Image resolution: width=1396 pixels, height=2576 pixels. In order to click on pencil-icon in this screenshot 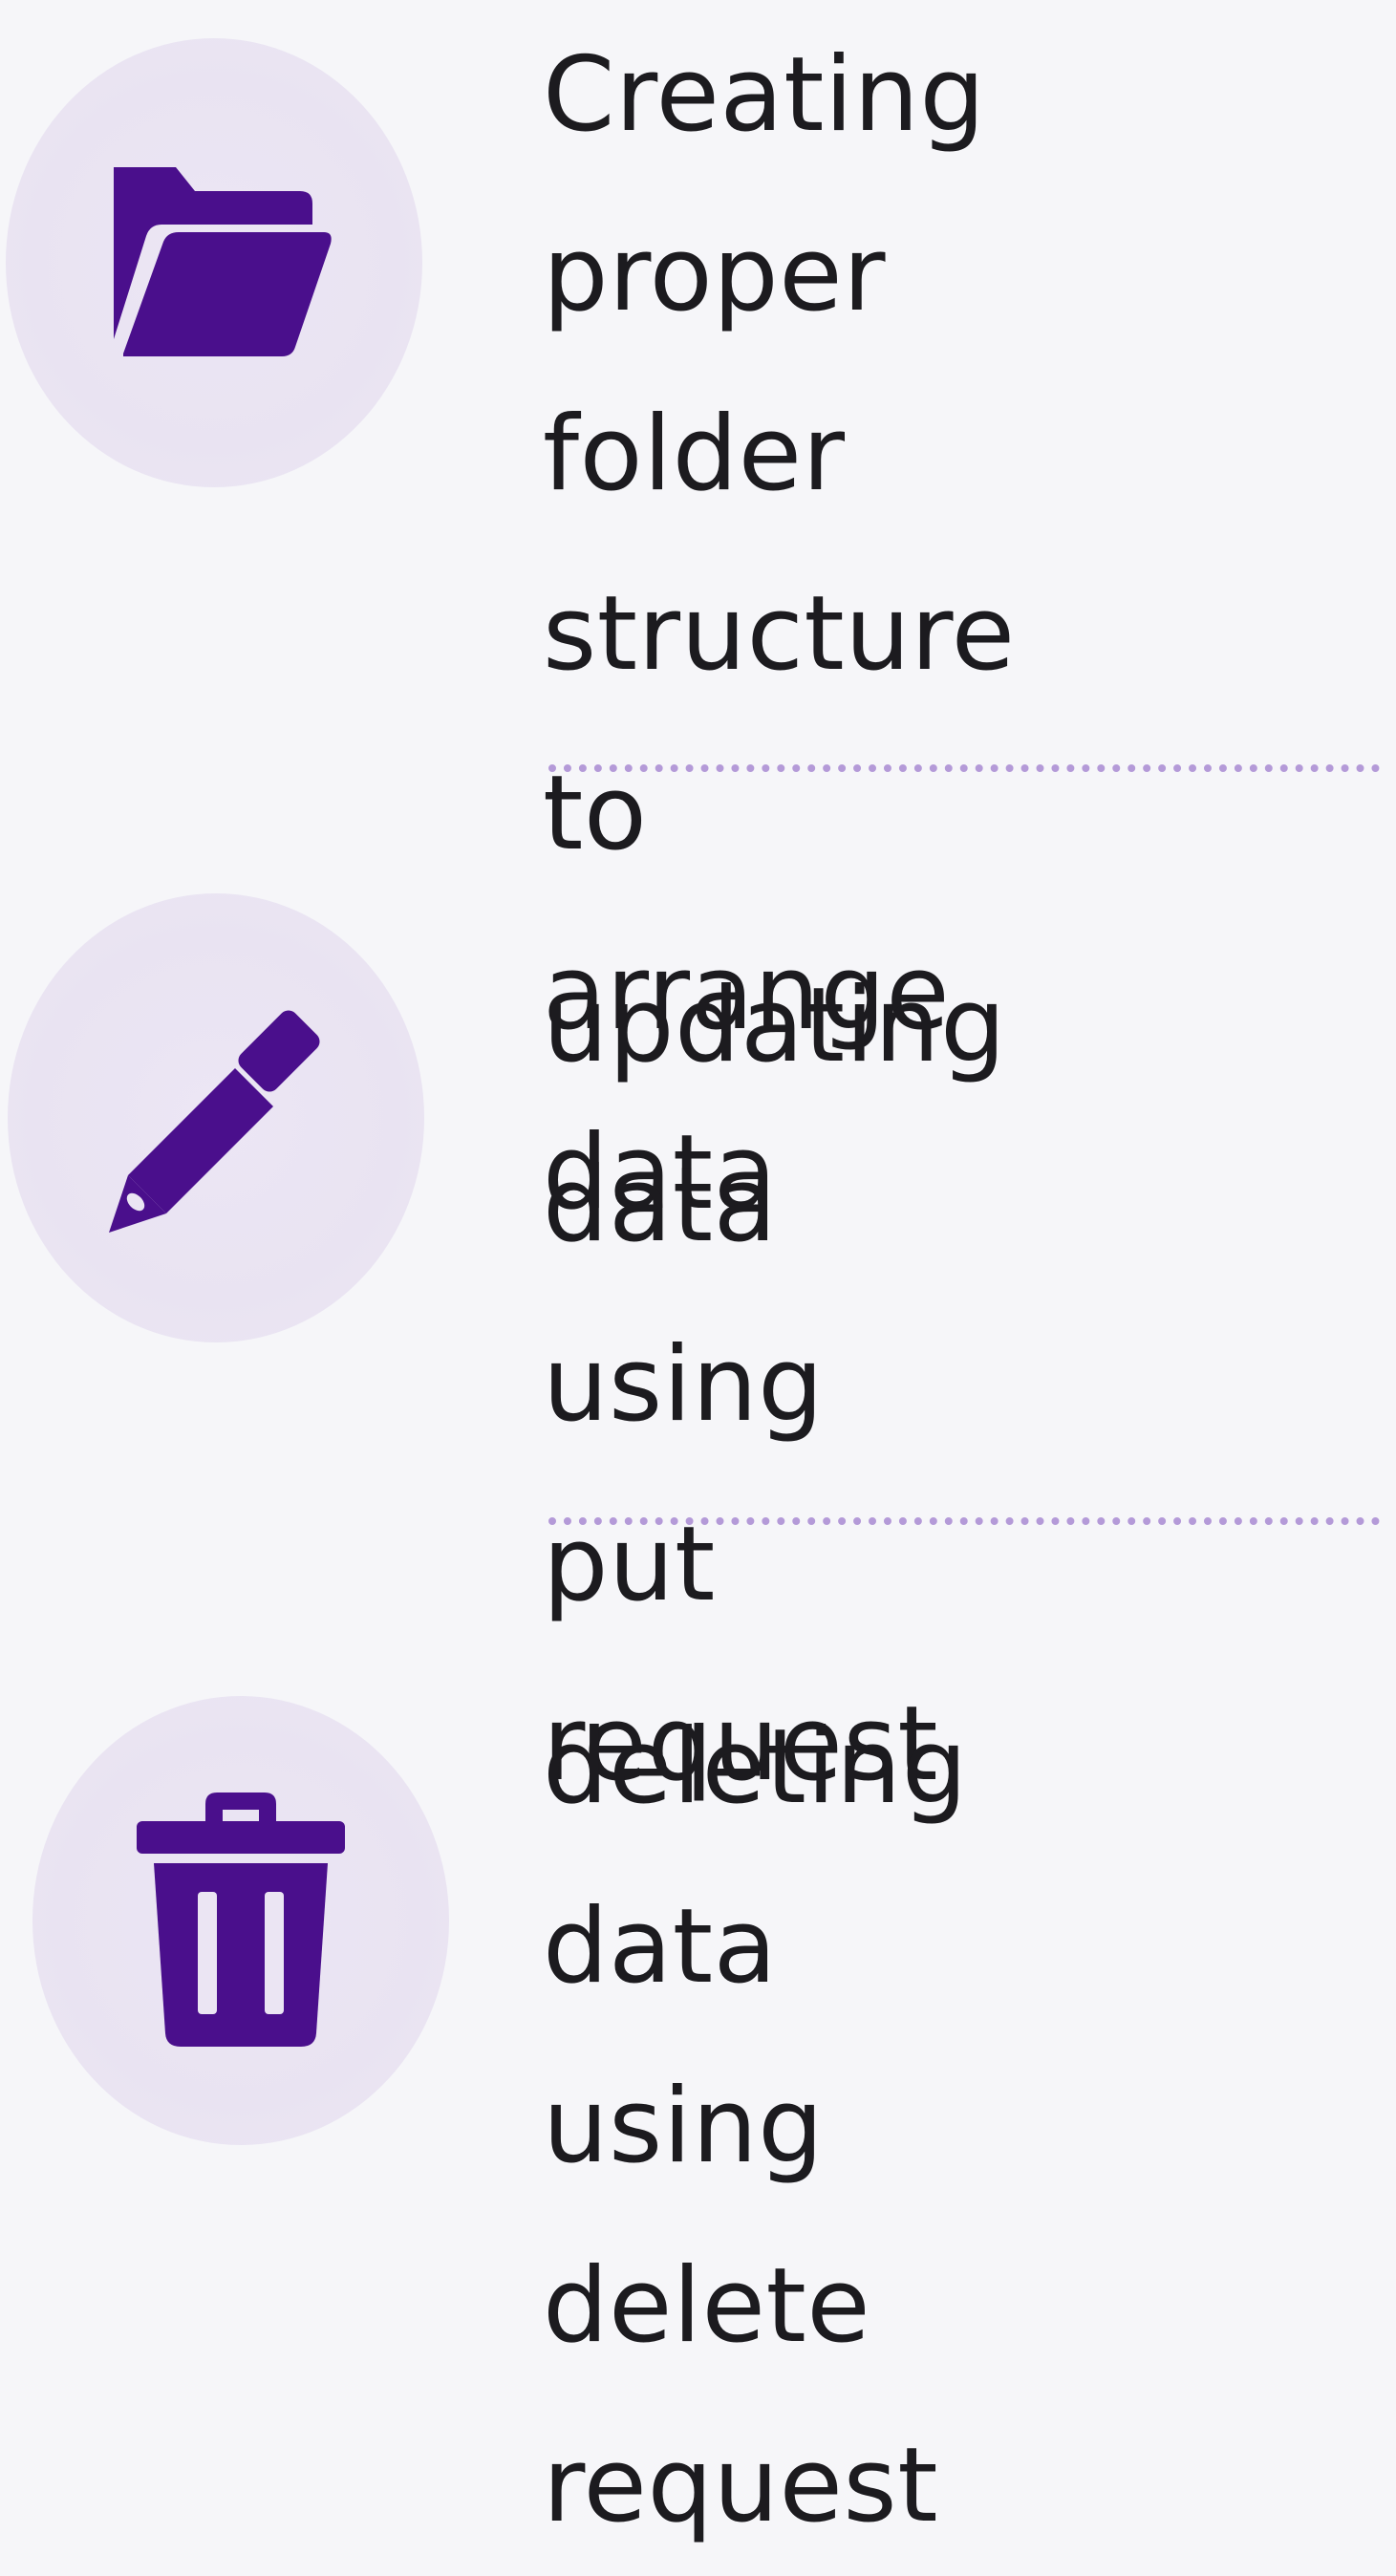, I will do `click(214, 1121)`.